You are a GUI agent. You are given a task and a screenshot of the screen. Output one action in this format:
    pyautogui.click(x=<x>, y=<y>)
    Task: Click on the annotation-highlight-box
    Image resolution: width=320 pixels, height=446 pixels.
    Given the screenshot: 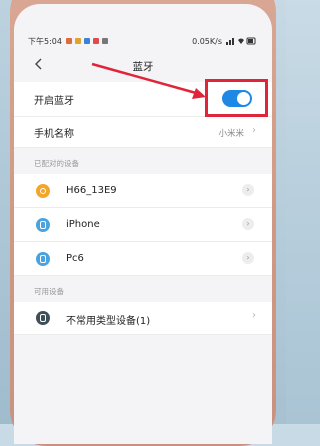 What is the action you would take?
    pyautogui.click(x=236, y=98)
    